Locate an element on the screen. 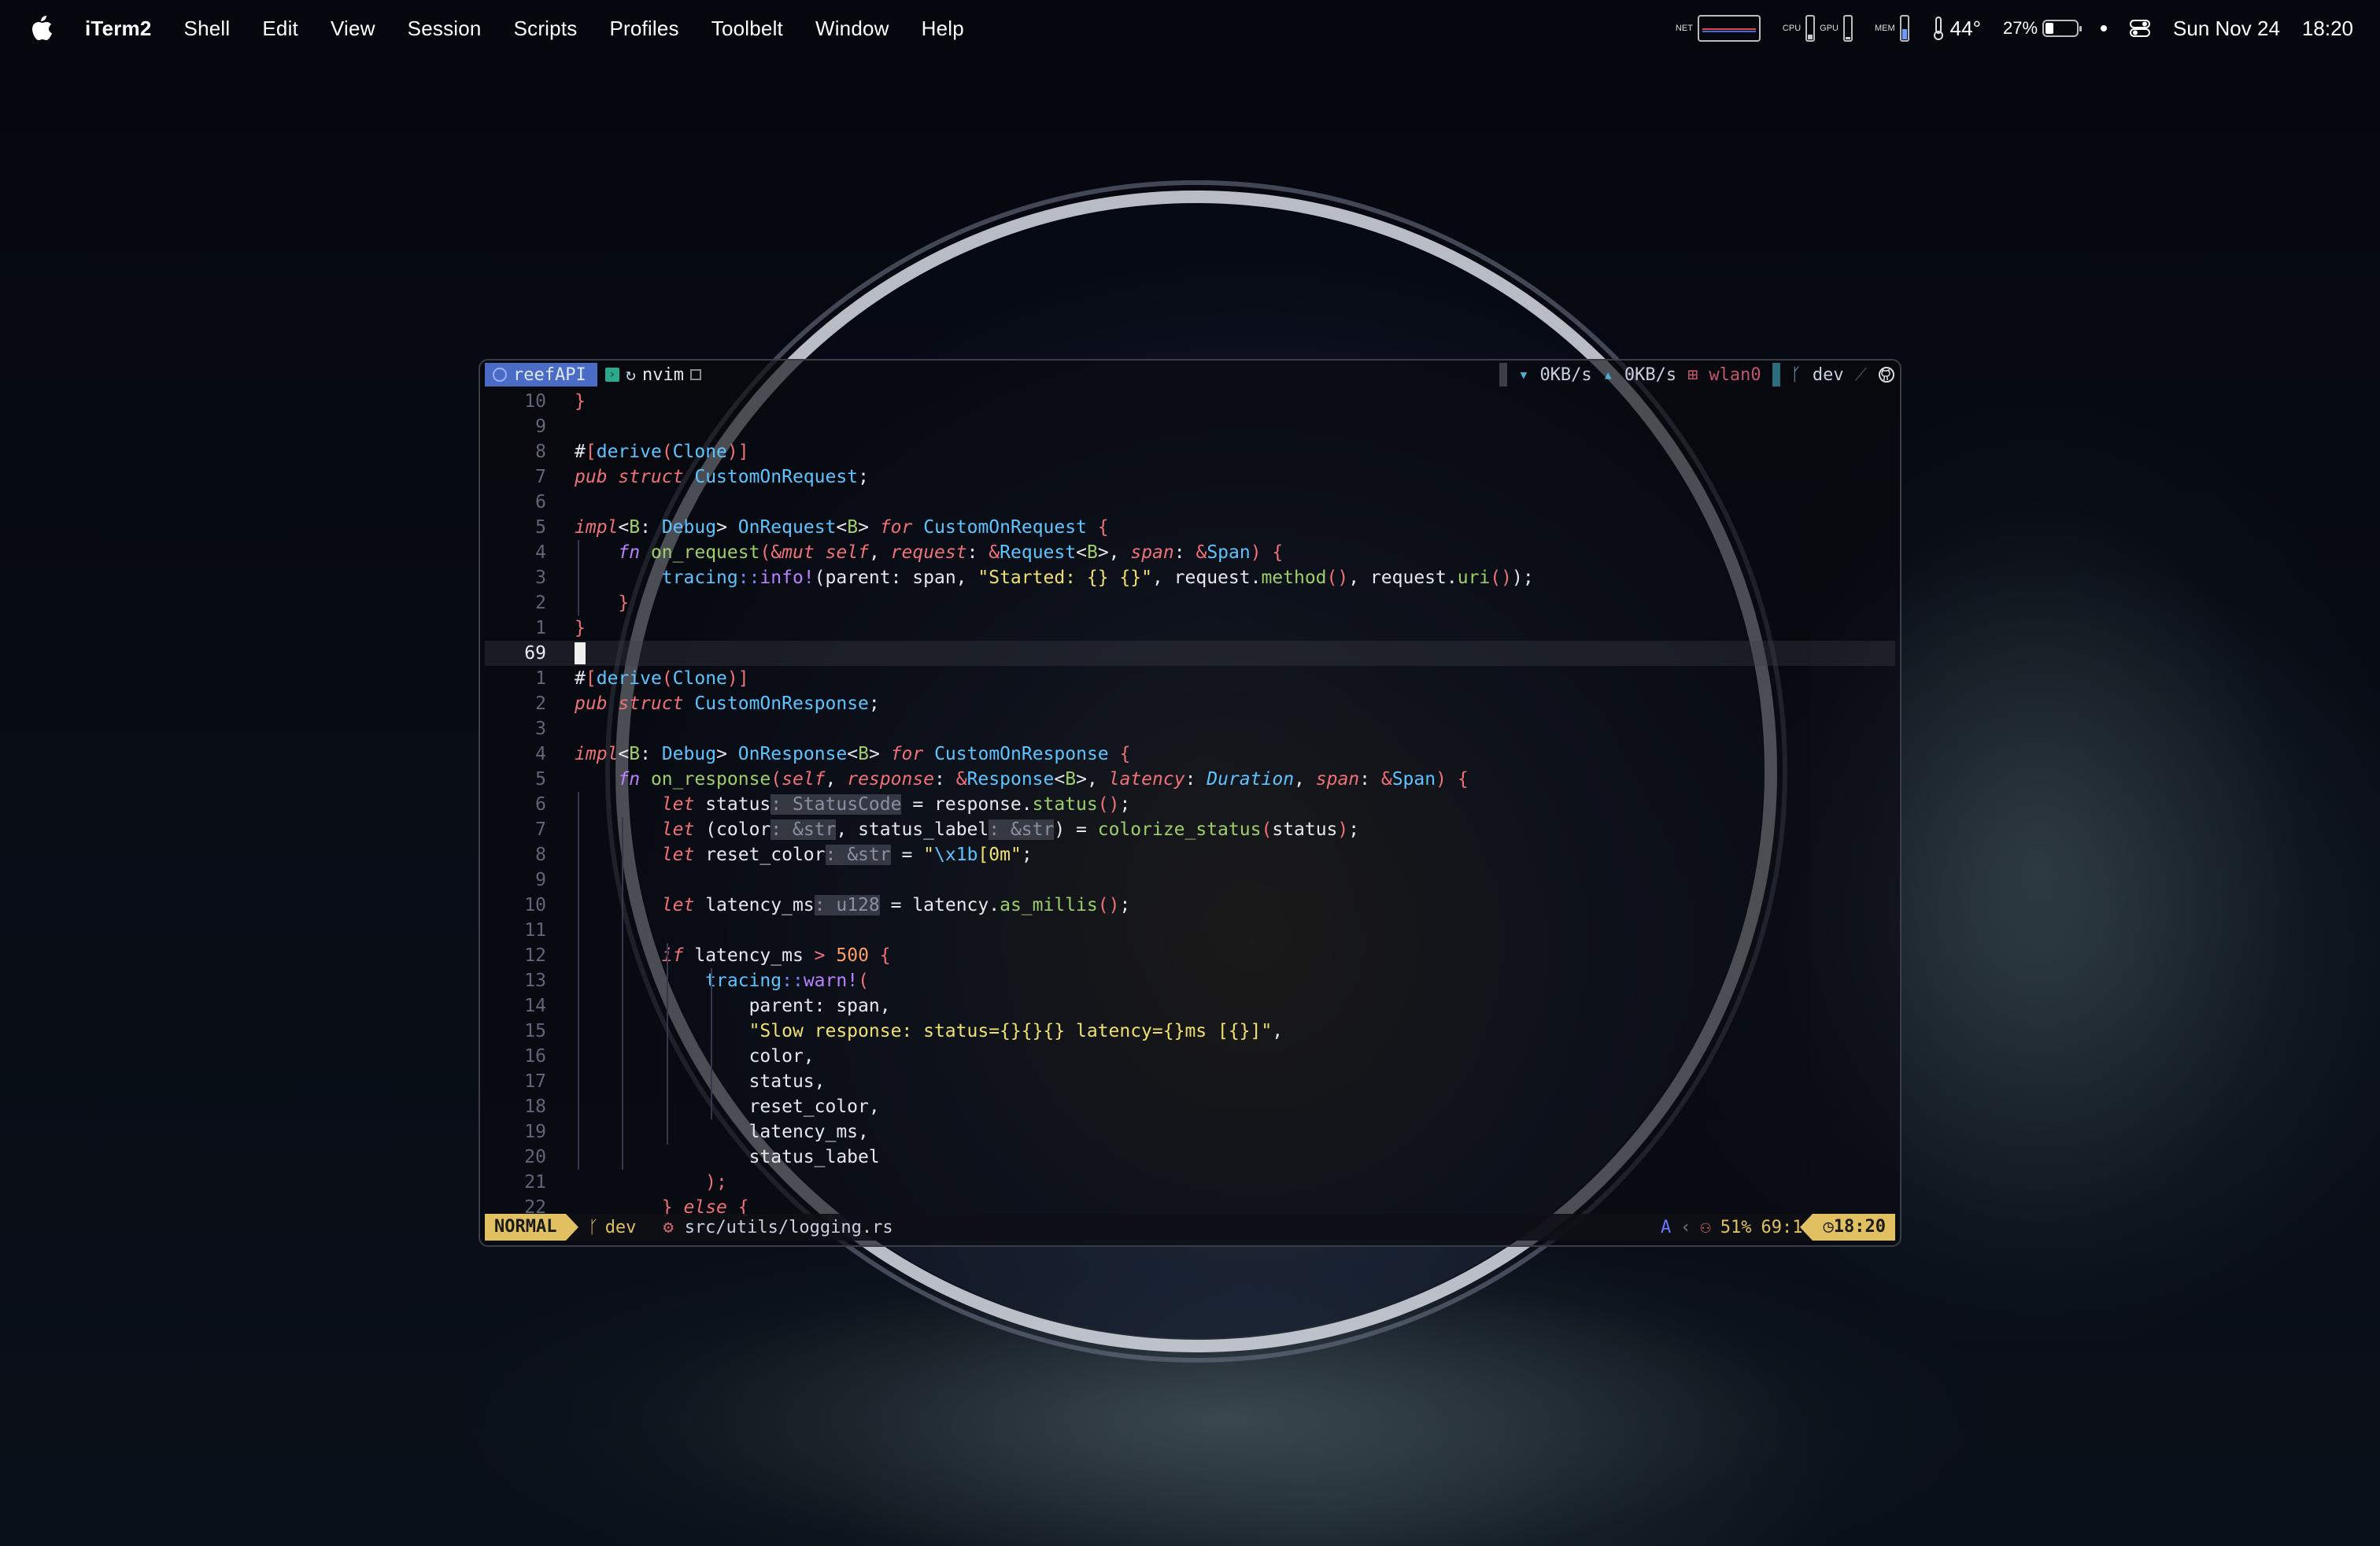 The height and width of the screenshot is (1546, 2380). cpu-gpu-monitor: CPU GPU is located at coordinates (1818, 28).